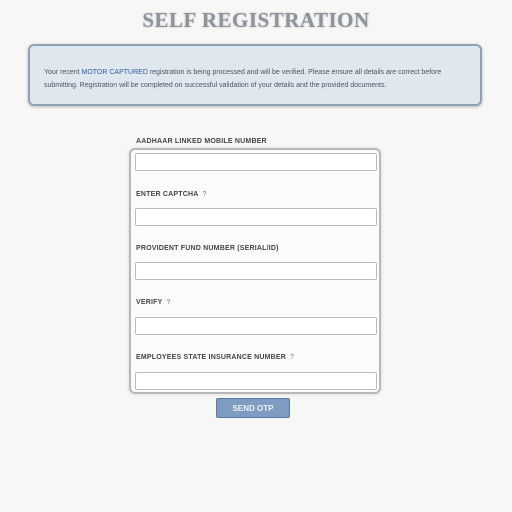 The height and width of the screenshot is (512, 512). I want to click on notice-text-start: Your recent, so click(63, 72).